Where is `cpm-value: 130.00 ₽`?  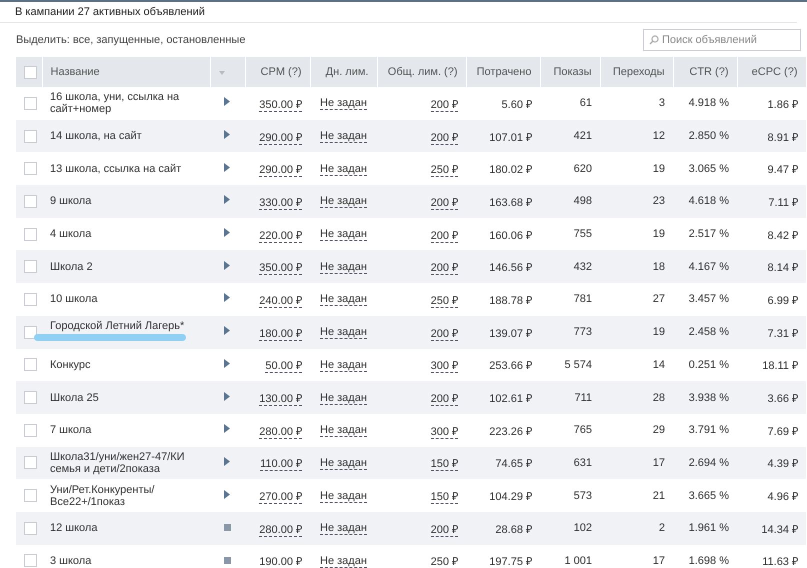 cpm-value: 130.00 ₽ is located at coordinates (280, 399).